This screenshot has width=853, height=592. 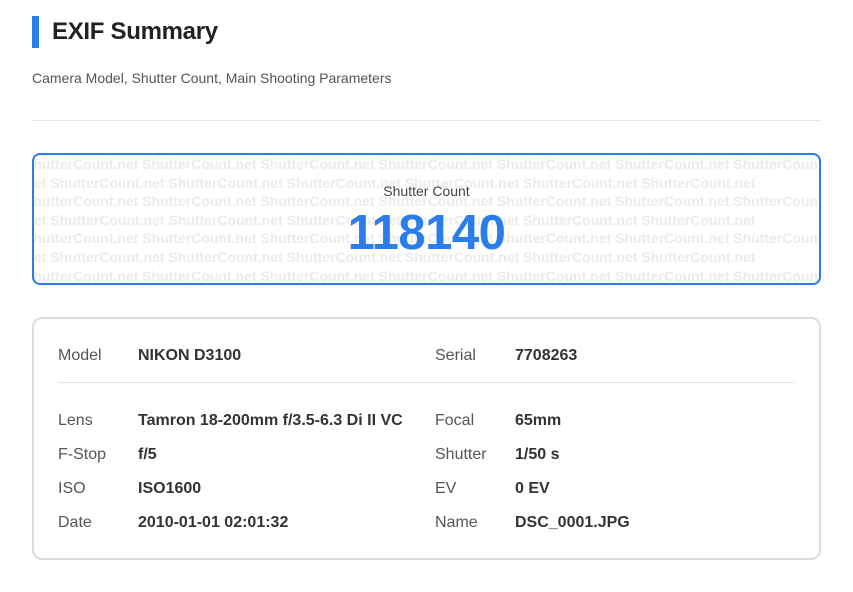 I want to click on date-value: 2010-01-01 02:01:32, so click(x=213, y=522).